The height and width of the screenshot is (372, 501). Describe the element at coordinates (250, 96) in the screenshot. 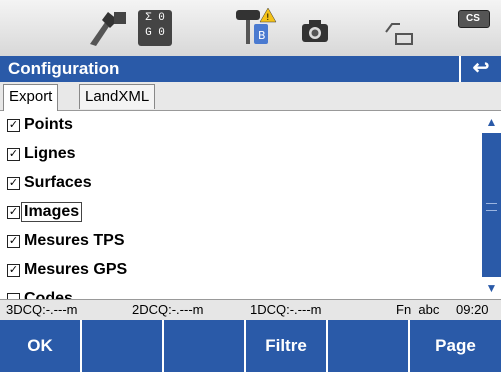

I see `tab-bar: Export LandXML` at that location.